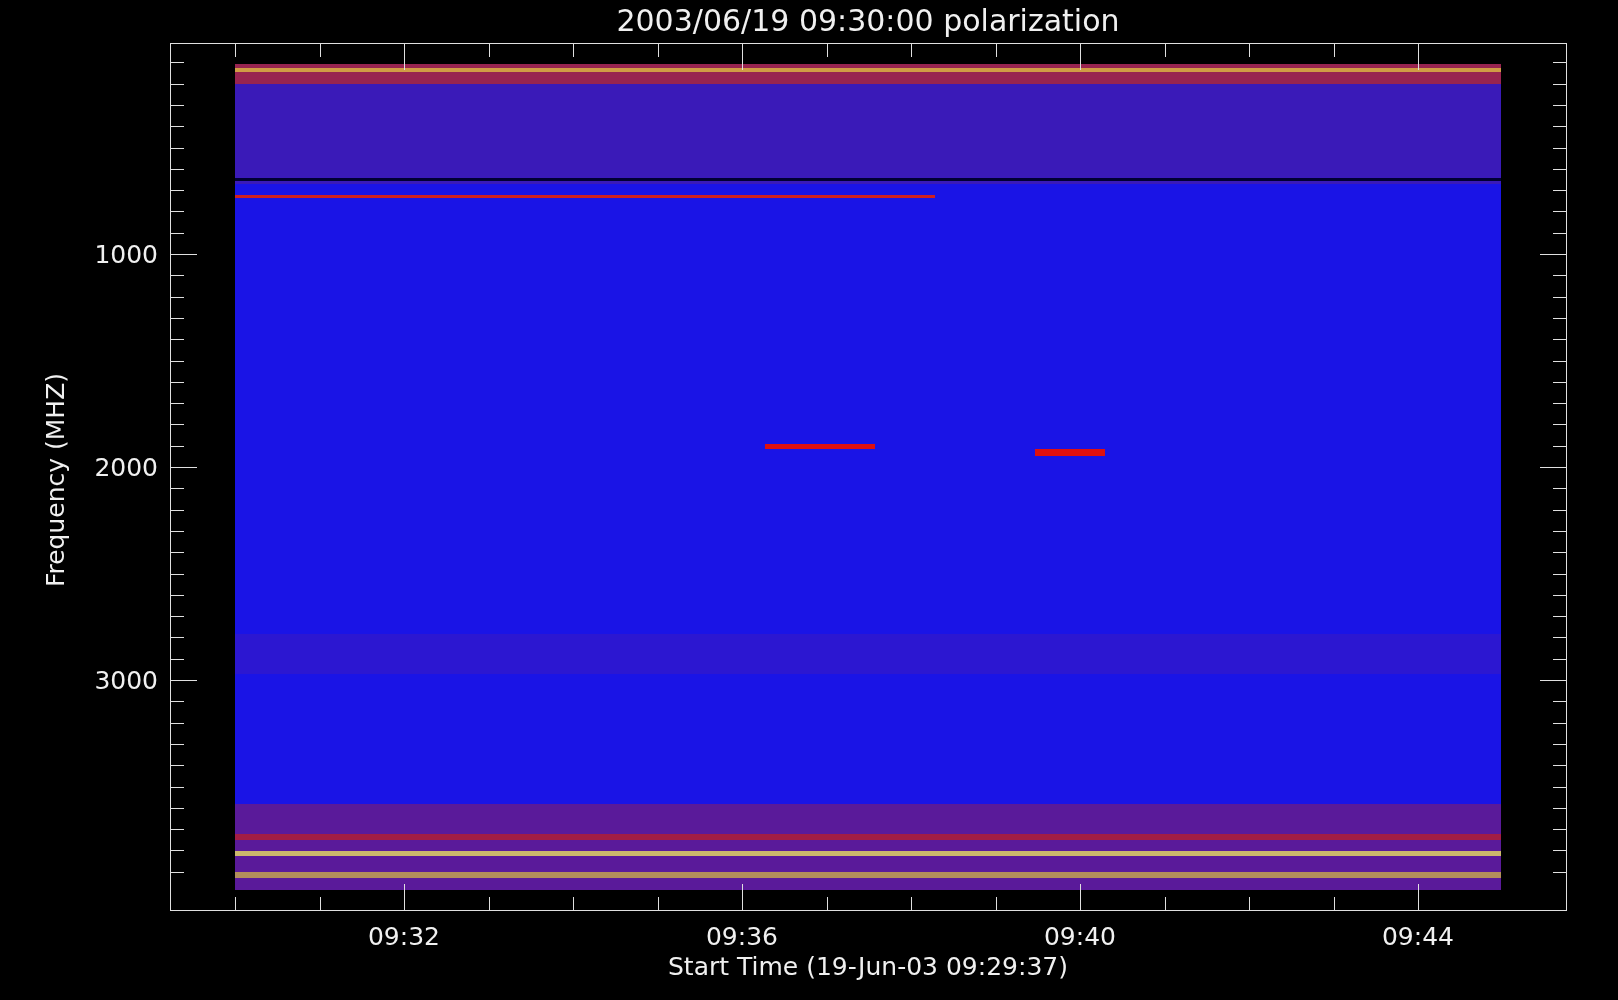 The height and width of the screenshot is (1000, 1618). Describe the element at coordinates (868, 966) in the screenshot. I see `axis-title: Start Time (19-Jun-03 09:29:37)` at that location.